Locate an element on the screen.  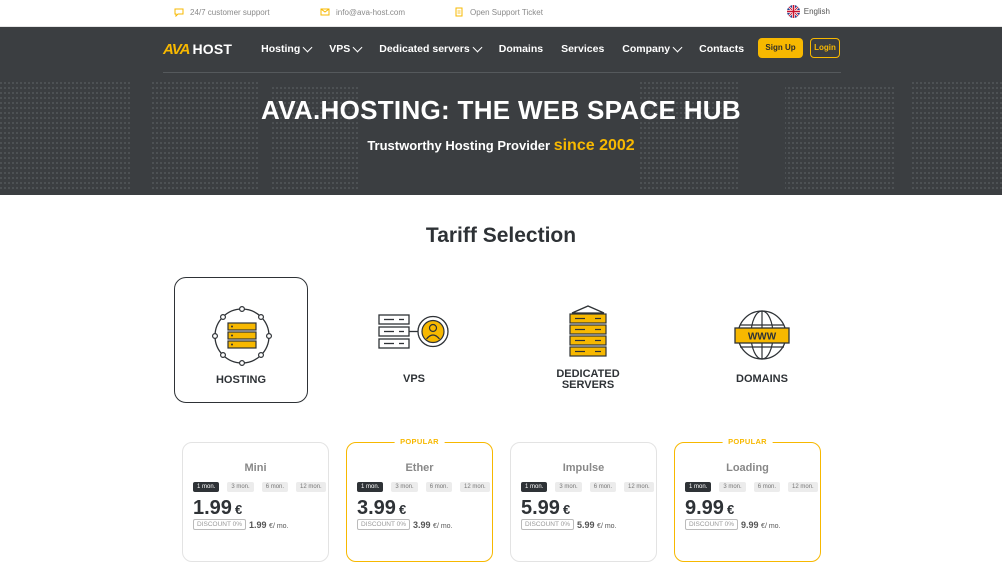
popular-badge: POPULAR is located at coordinates (747, 441).